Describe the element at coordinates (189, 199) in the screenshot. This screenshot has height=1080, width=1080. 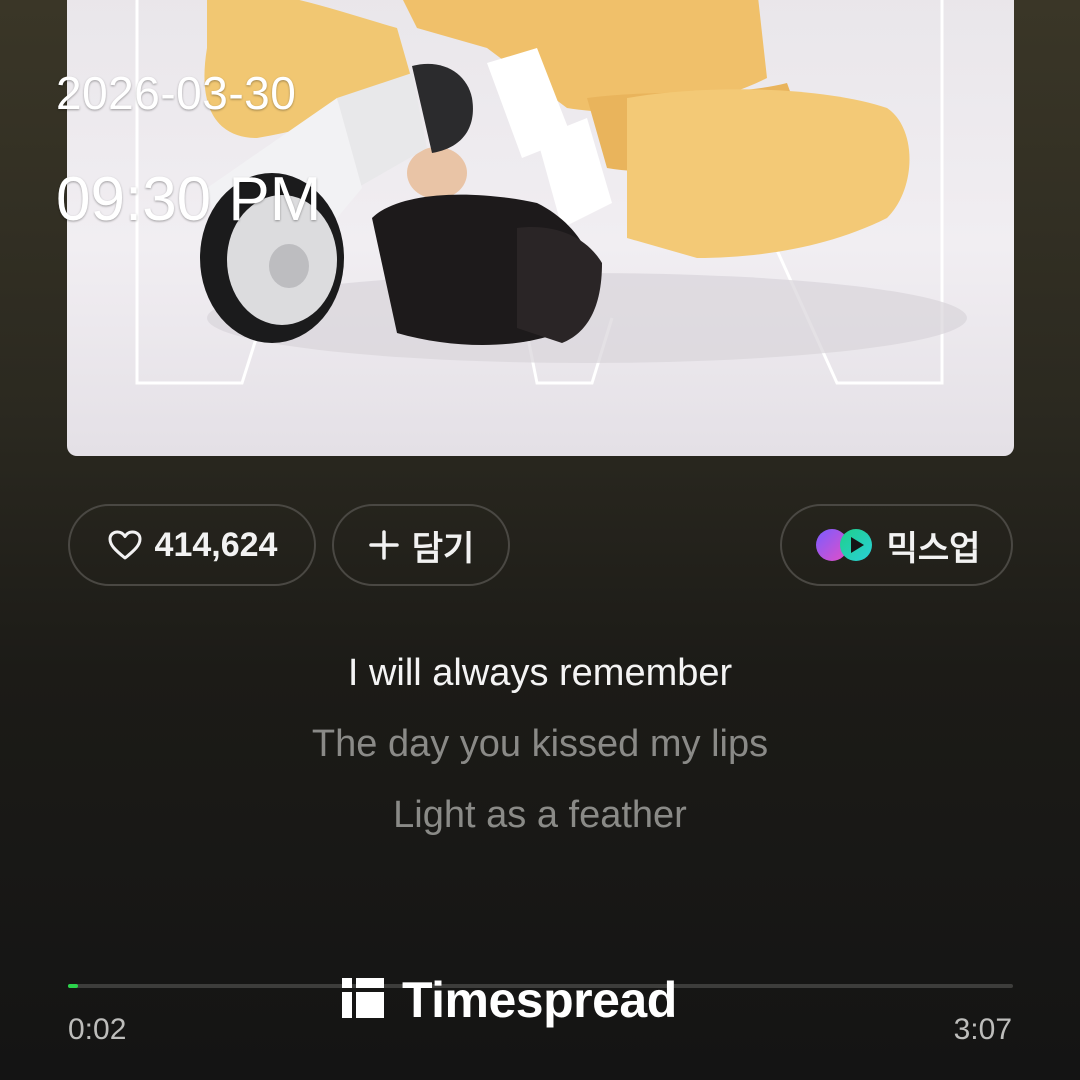
I see `overlay-time: 09:30 PM` at that location.